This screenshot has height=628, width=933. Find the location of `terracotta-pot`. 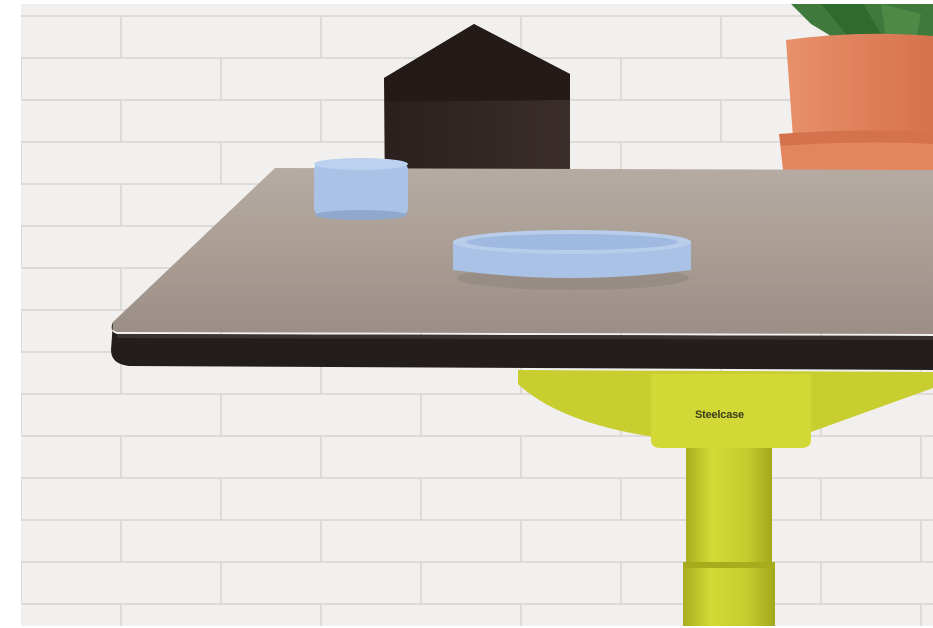

terracotta-pot is located at coordinates (856, 112).